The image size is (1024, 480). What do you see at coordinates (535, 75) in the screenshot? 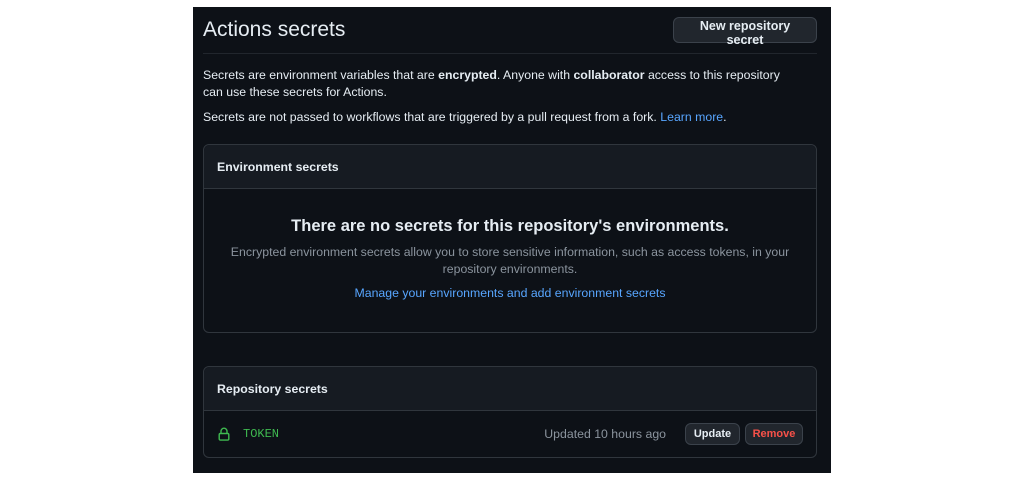
I see `desc-text-2: . Anyone with` at bounding box center [535, 75].